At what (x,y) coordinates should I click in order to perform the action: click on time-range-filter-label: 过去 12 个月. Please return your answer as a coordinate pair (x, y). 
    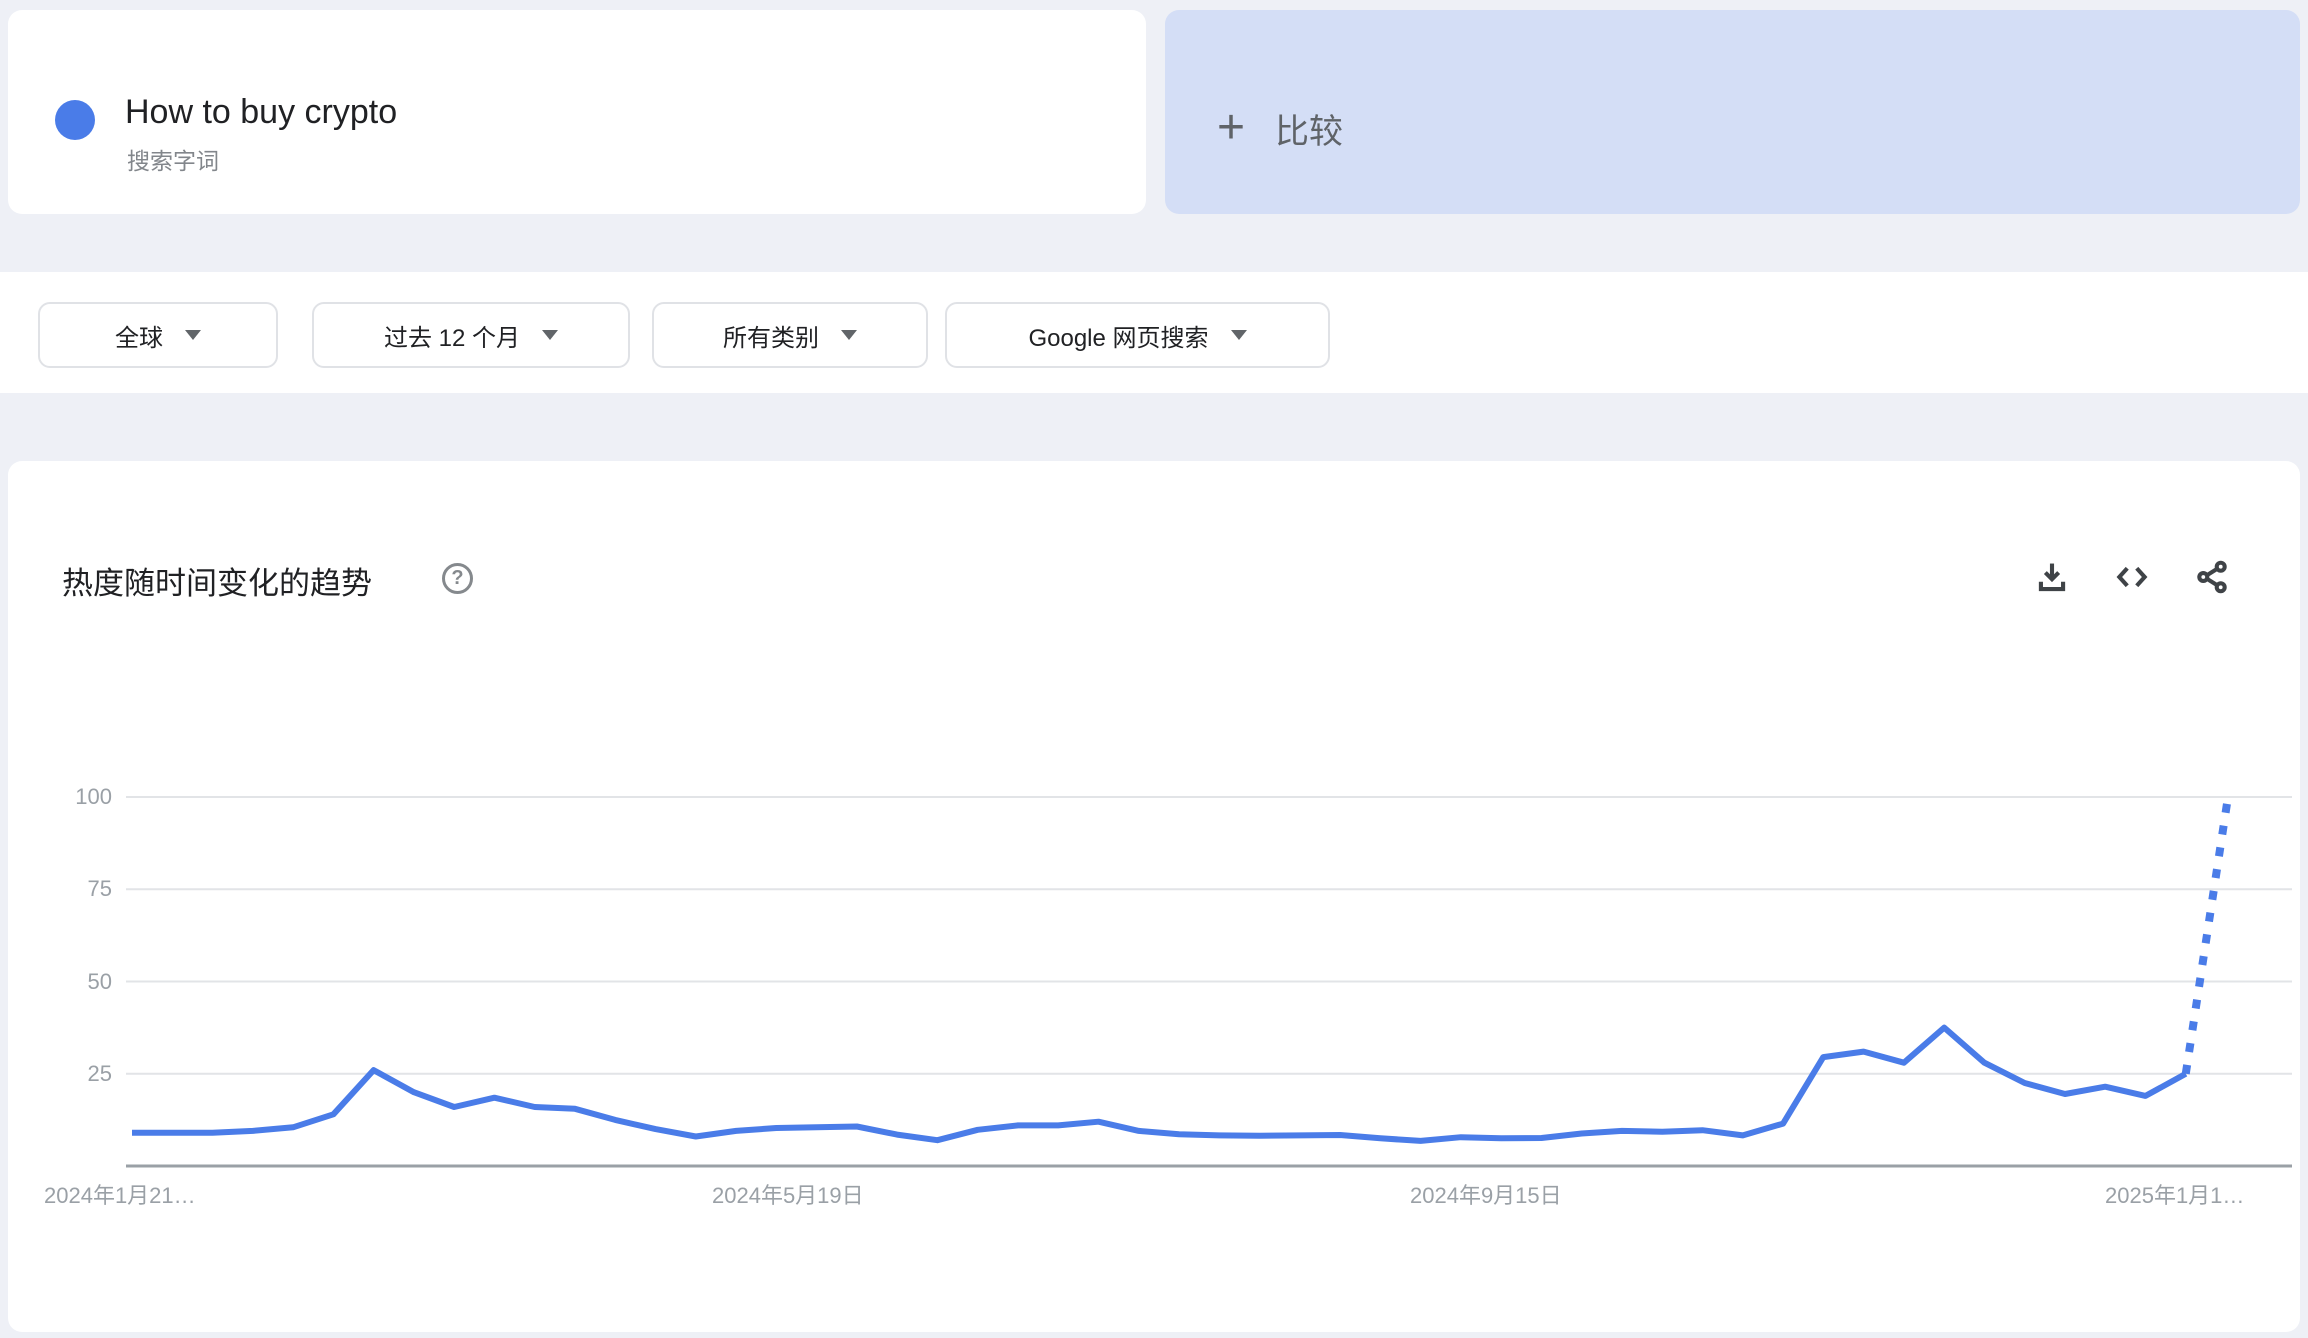
    Looking at the image, I should click on (452, 338).